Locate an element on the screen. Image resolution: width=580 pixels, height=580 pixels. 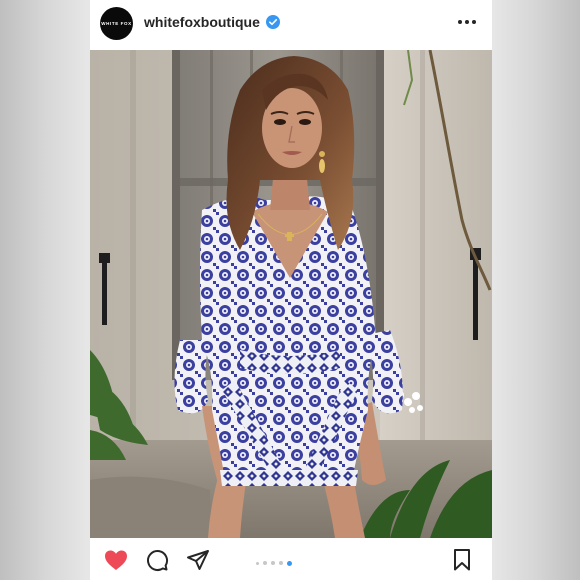
username: whitefoxboutique is located at coordinates (202, 22).